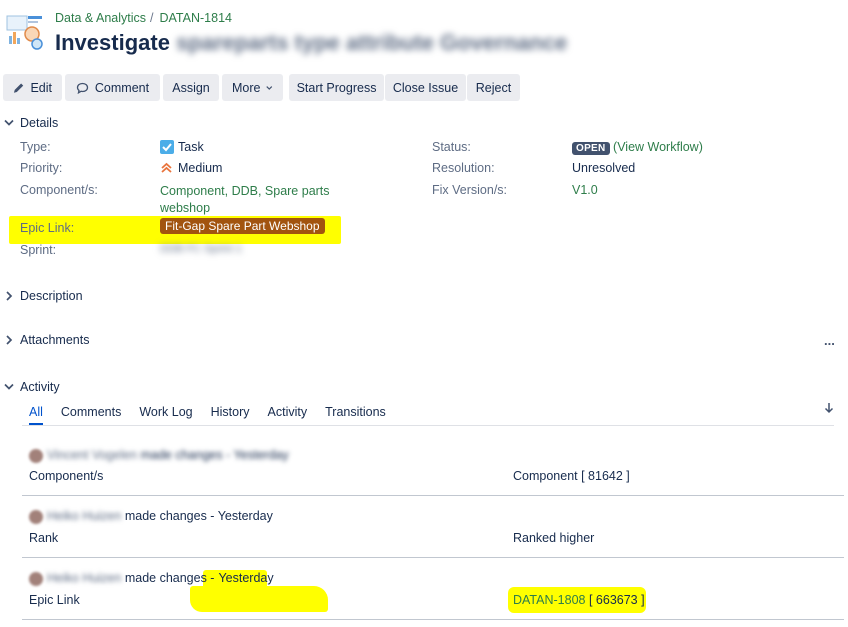  What do you see at coordinates (245, 208) in the screenshot?
I see `components-value-line2: webshop` at bounding box center [245, 208].